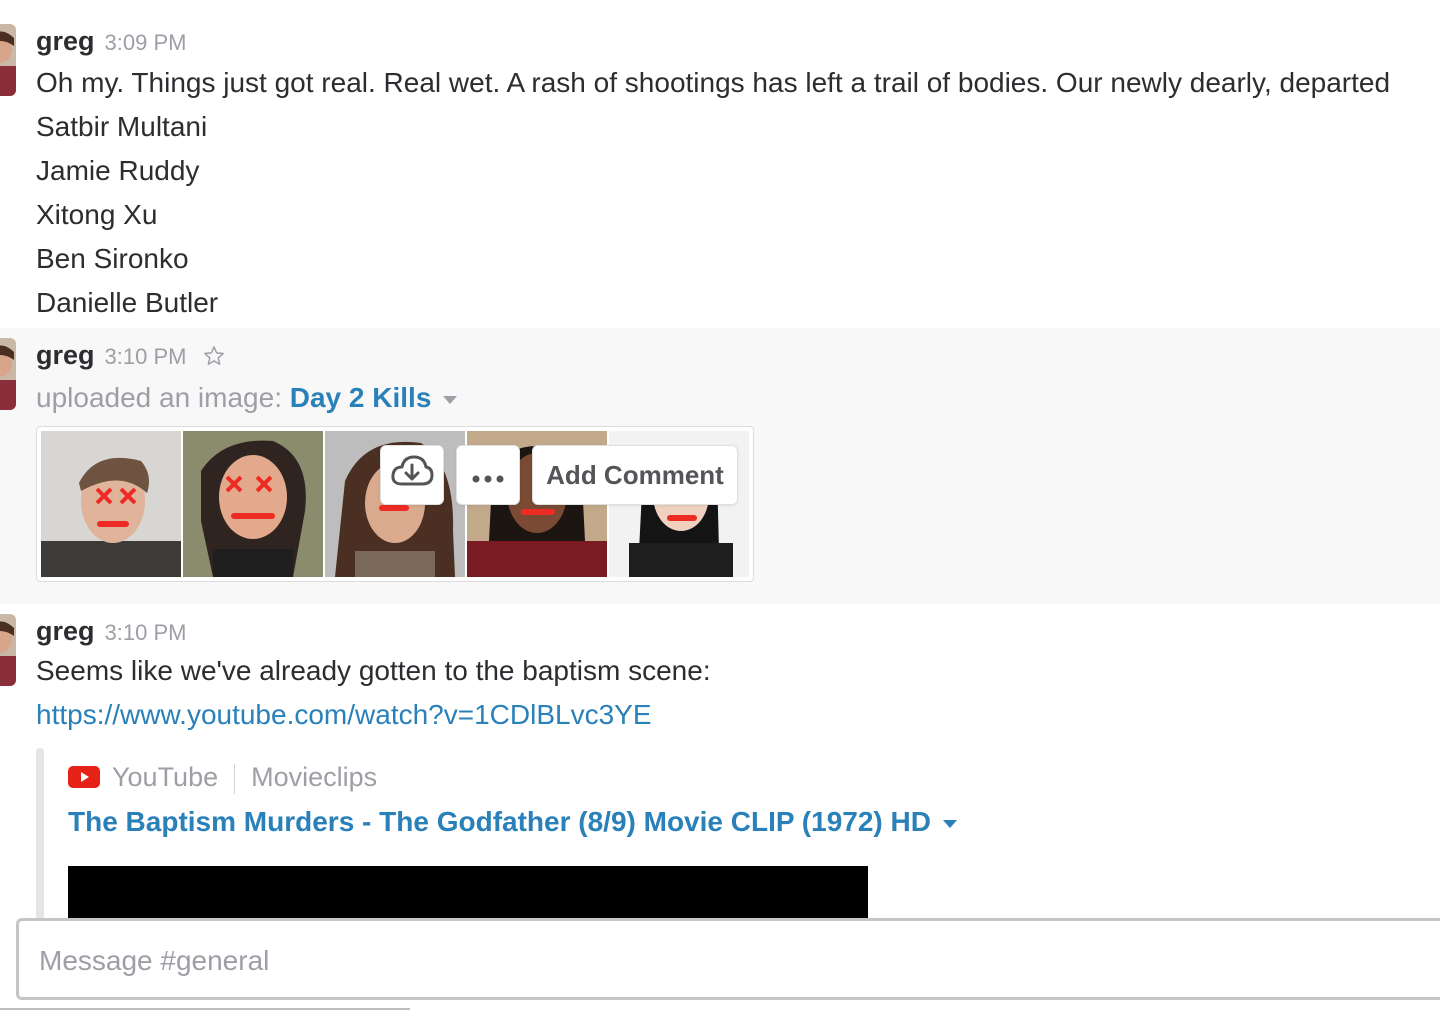  I want to click on embed-source: YouTube Movieclips, so click(222, 778).